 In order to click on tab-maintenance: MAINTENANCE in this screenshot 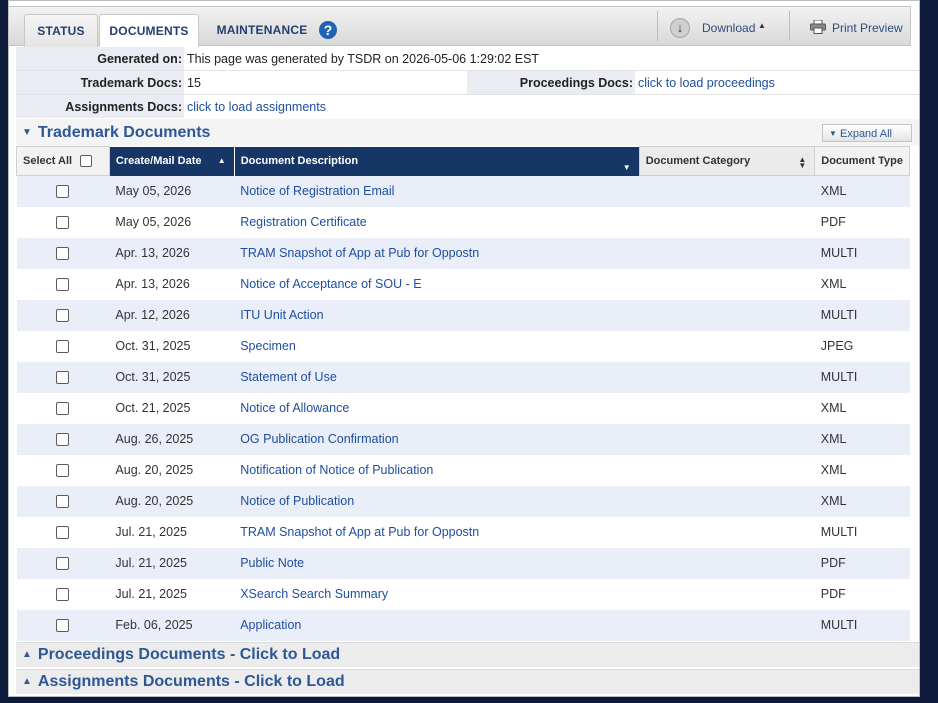, I will do `click(262, 30)`.